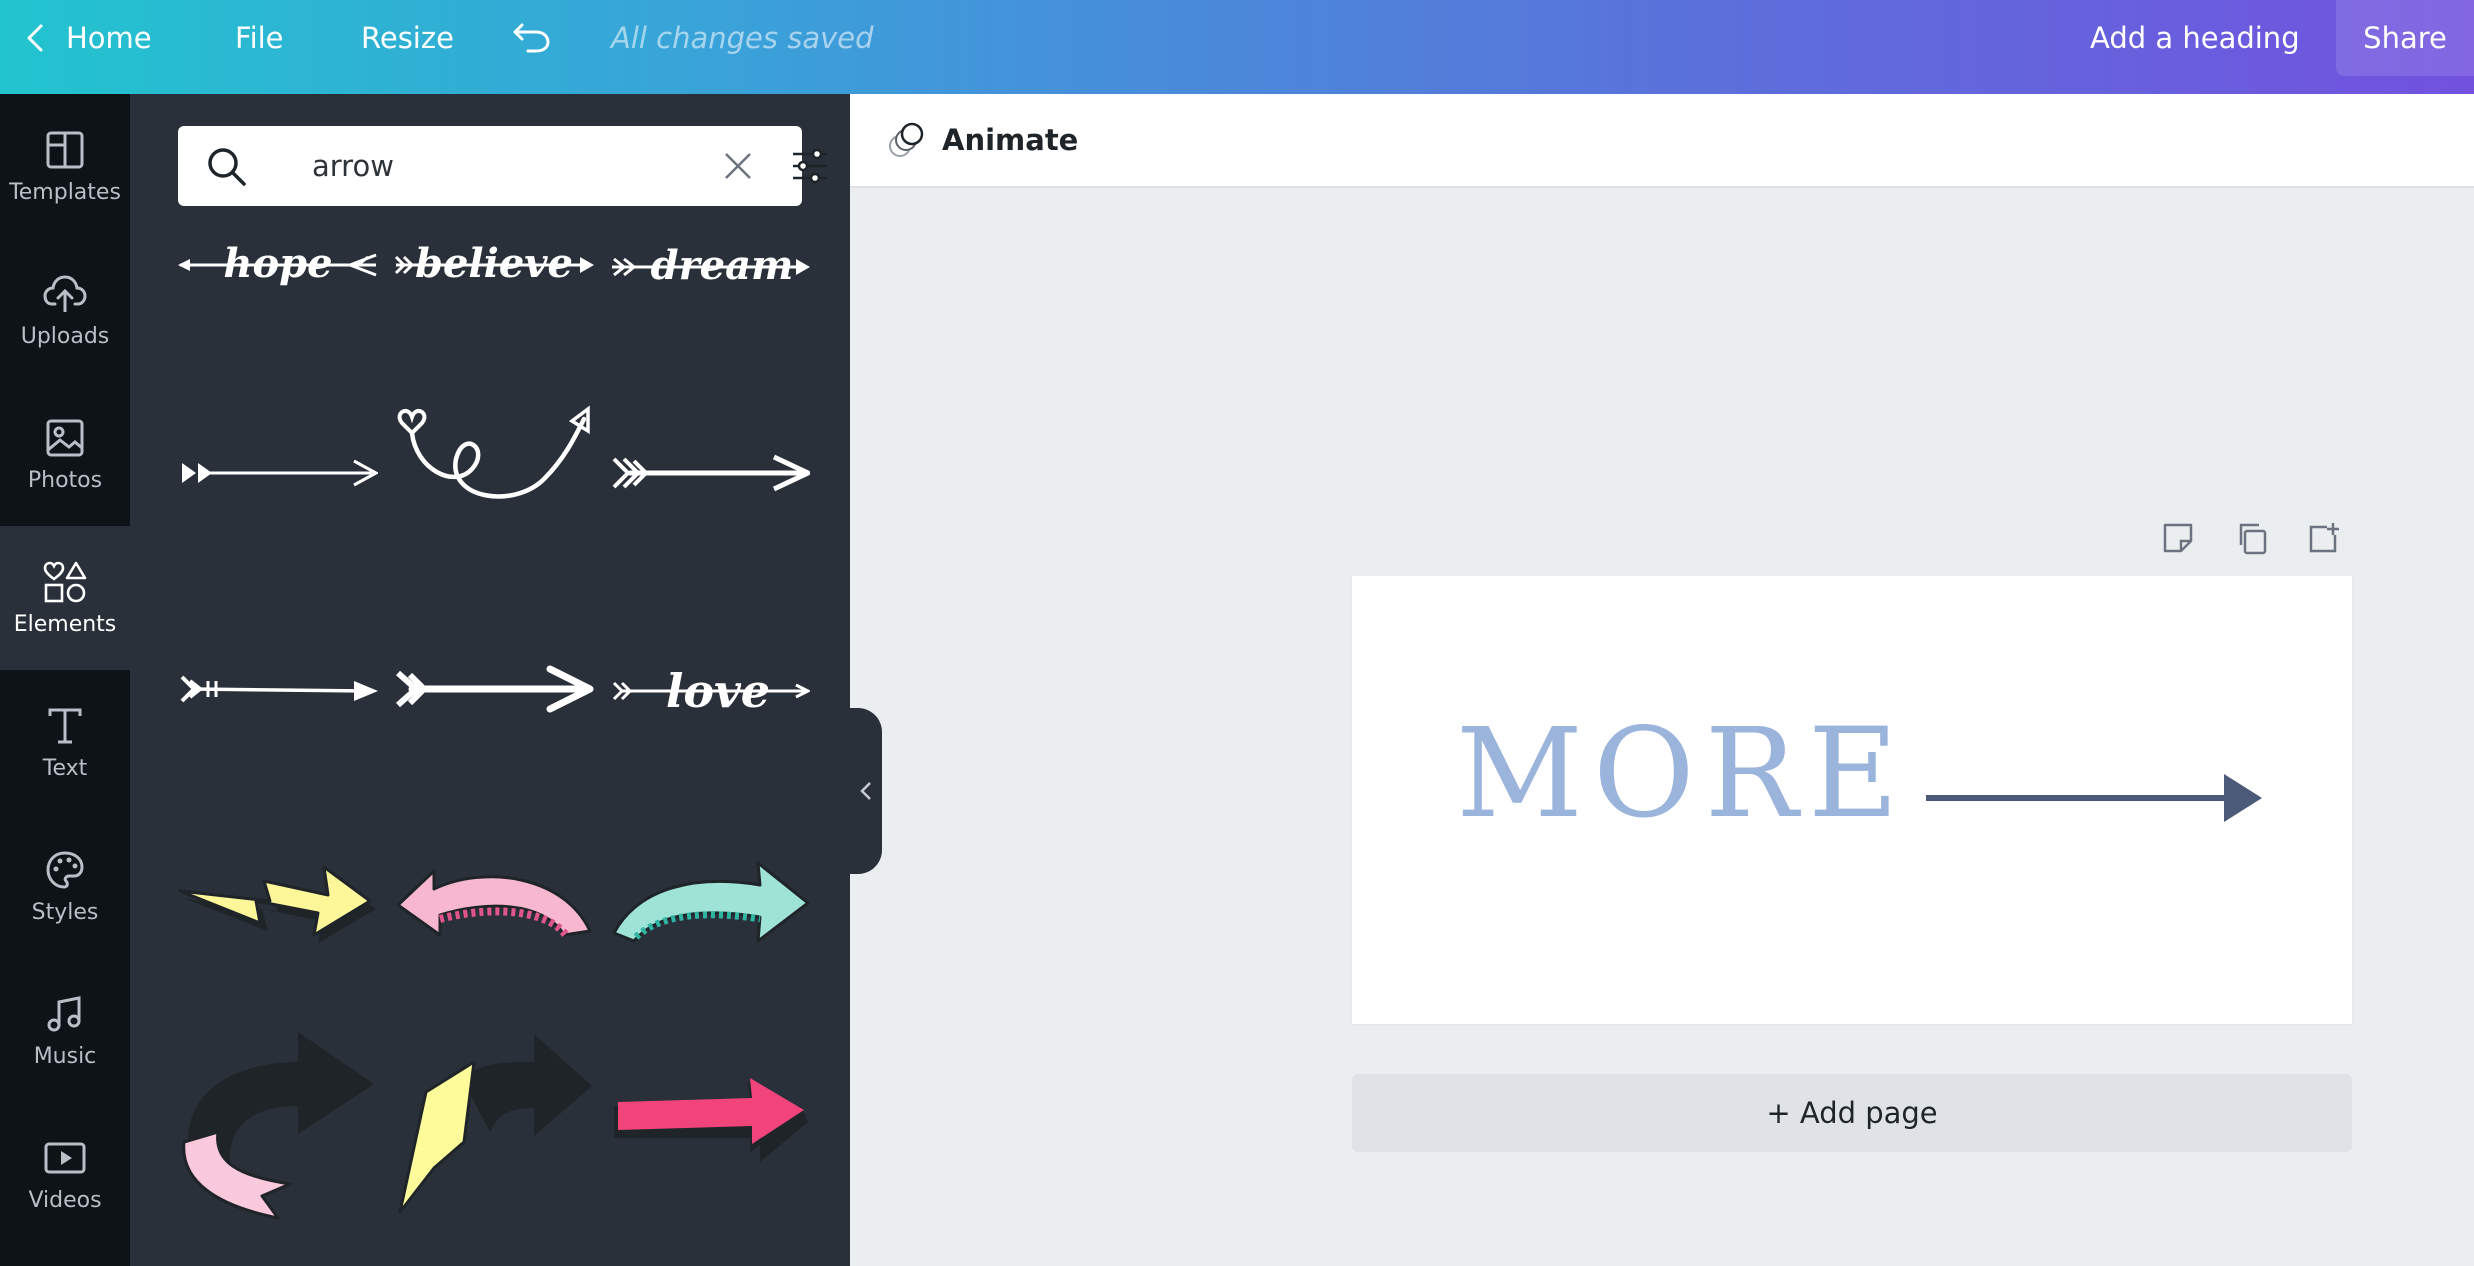  I want to click on nav-styles: Styles, so click(65, 886).